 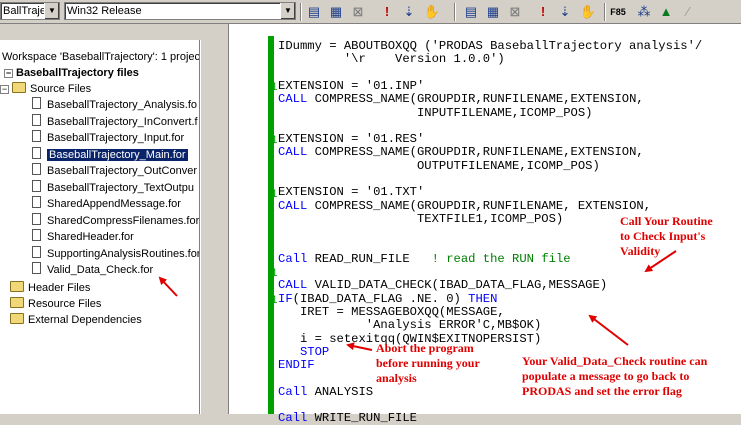 What do you see at coordinates (602, 391) in the screenshot?
I see `annotation-line: PRODAS and set the error flag` at bounding box center [602, 391].